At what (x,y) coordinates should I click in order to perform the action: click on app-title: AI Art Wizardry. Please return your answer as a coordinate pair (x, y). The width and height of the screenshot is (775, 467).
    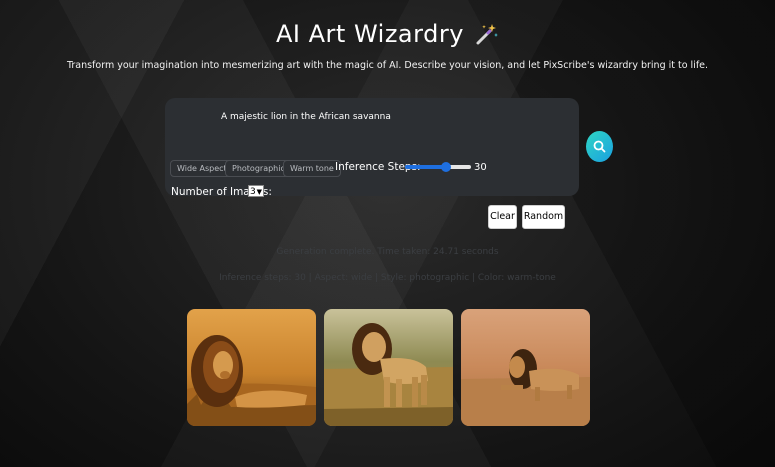
    Looking at the image, I should click on (370, 34).